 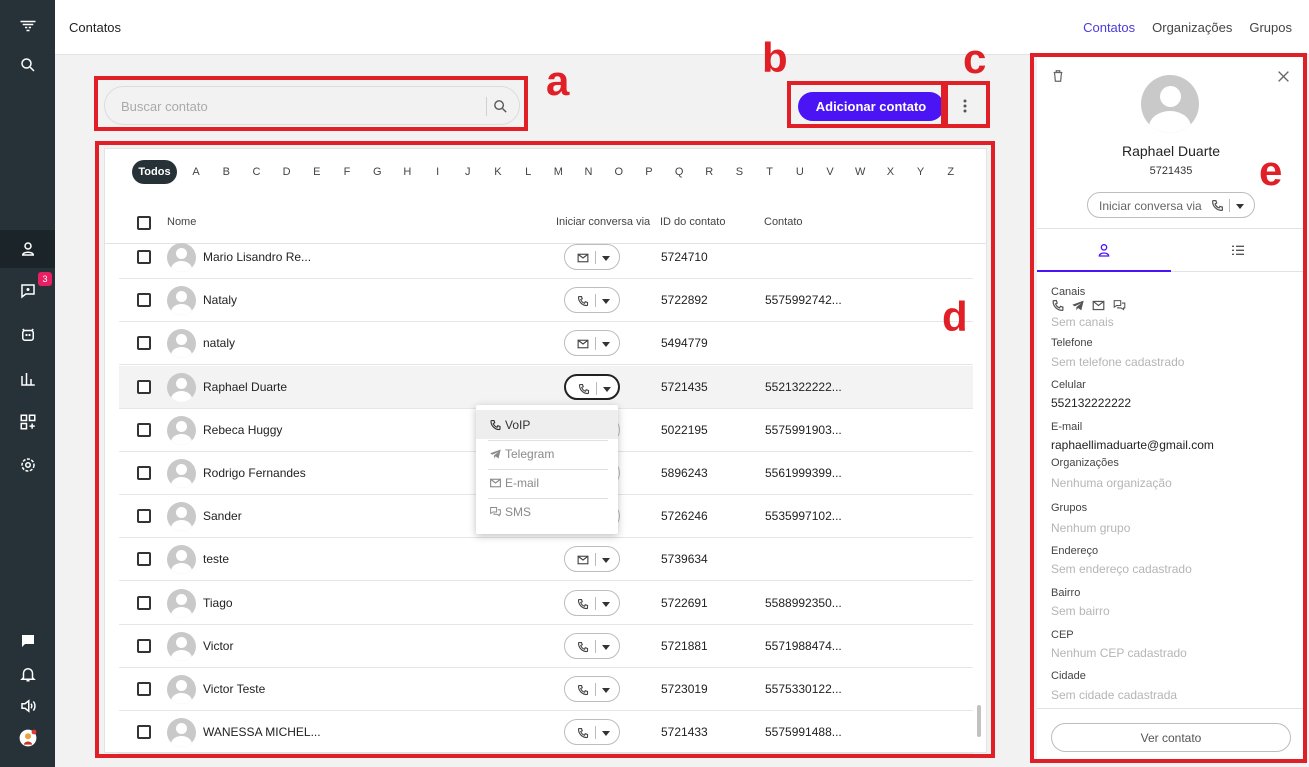 What do you see at coordinates (866, 104) in the screenshot?
I see `annotation-box-b` at bounding box center [866, 104].